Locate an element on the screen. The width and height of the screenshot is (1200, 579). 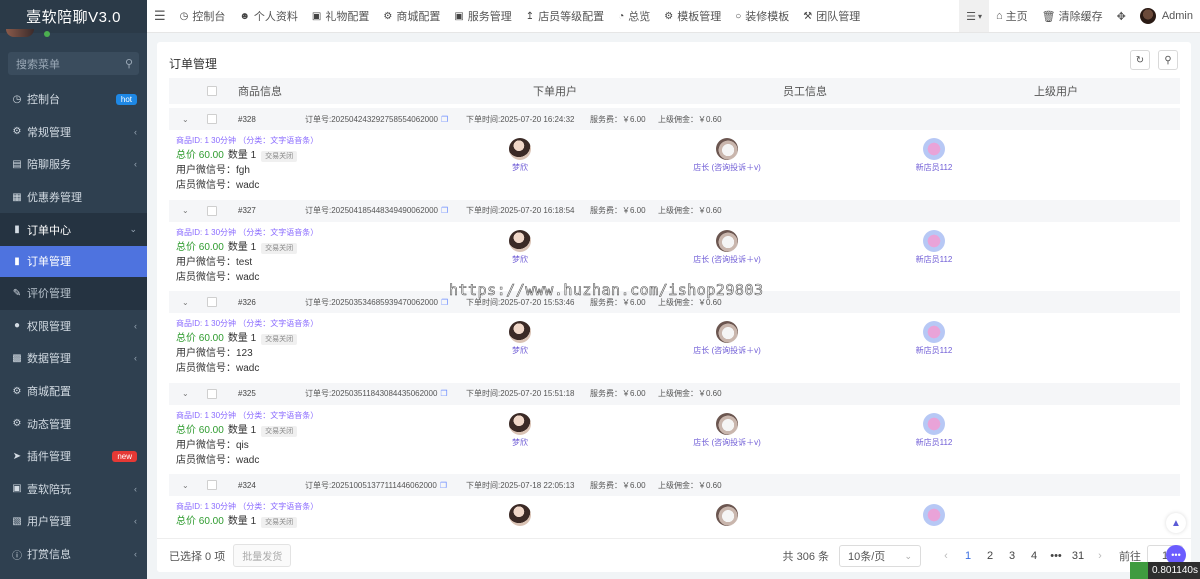
buyer-cell is located at coordinates (520, 516).